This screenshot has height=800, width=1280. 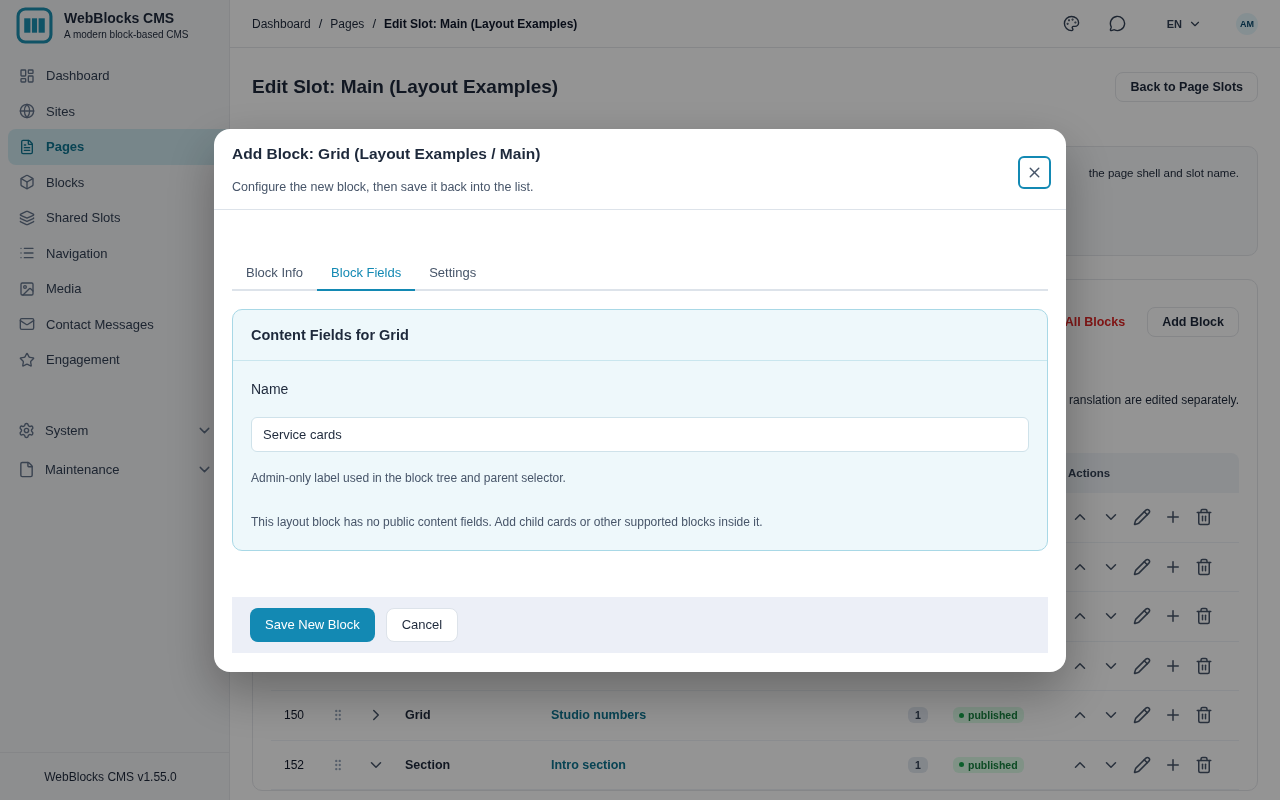 What do you see at coordinates (118, 76) in the screenshot?
I see `sidebar-item: Dashboard` at bounding box center [118, 76].